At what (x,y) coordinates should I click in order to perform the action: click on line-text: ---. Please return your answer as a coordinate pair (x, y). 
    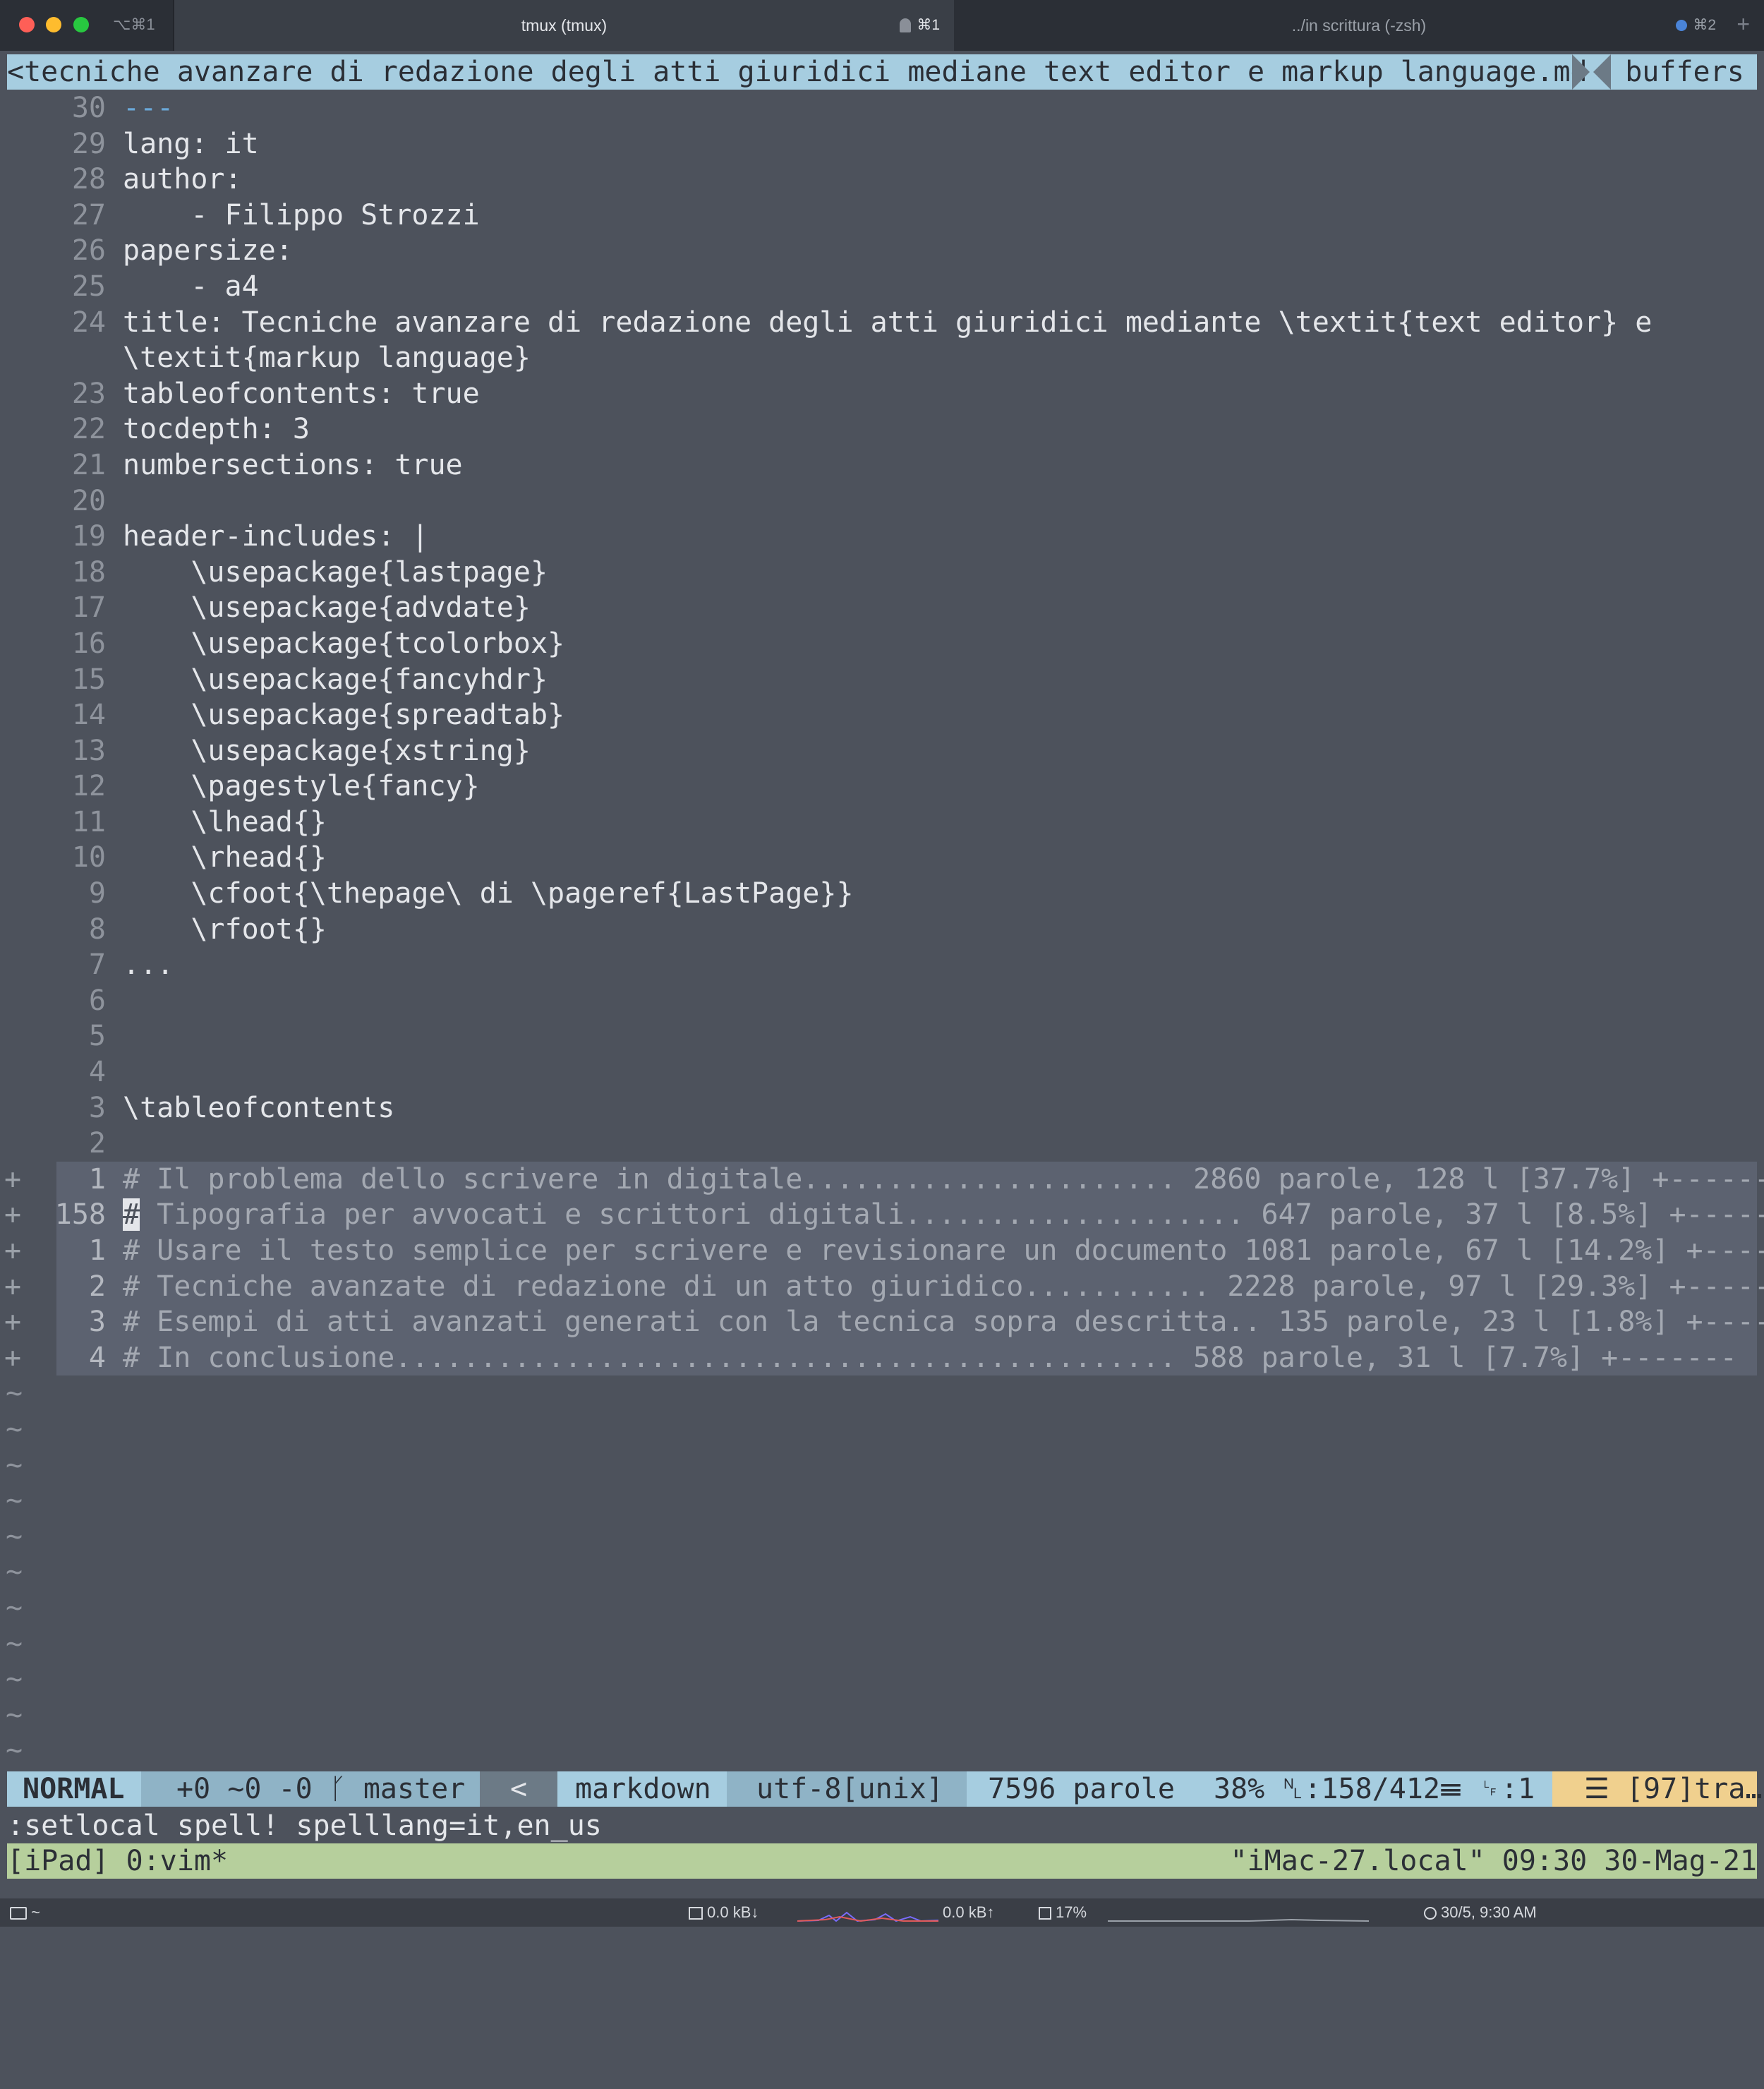
    Looking at the image, I should click on (148, 108).